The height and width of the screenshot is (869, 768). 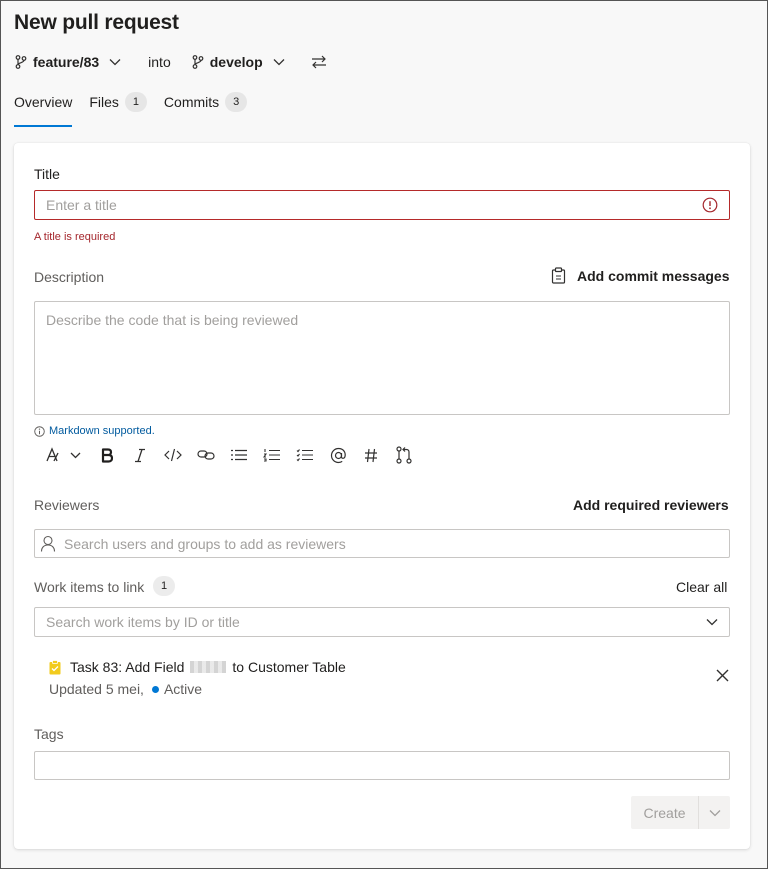 I want to click on numbered-list-button, so click(x=272, y=455).